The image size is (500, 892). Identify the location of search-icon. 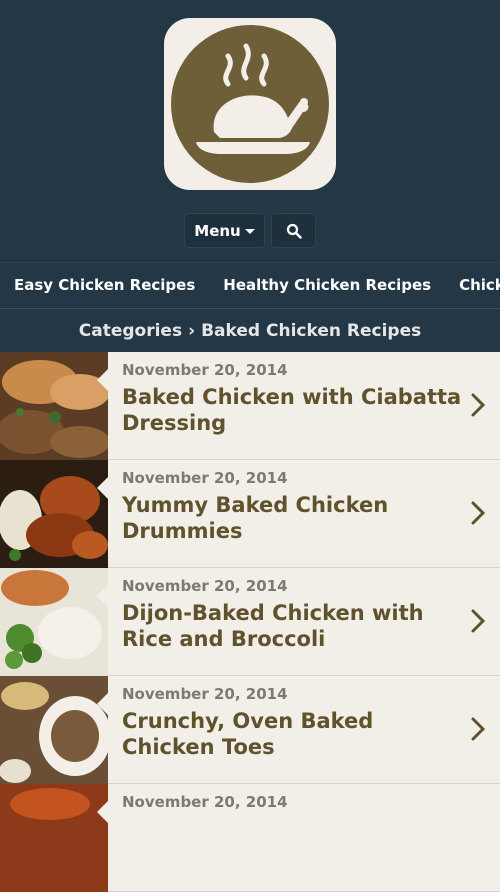
(294, 231).